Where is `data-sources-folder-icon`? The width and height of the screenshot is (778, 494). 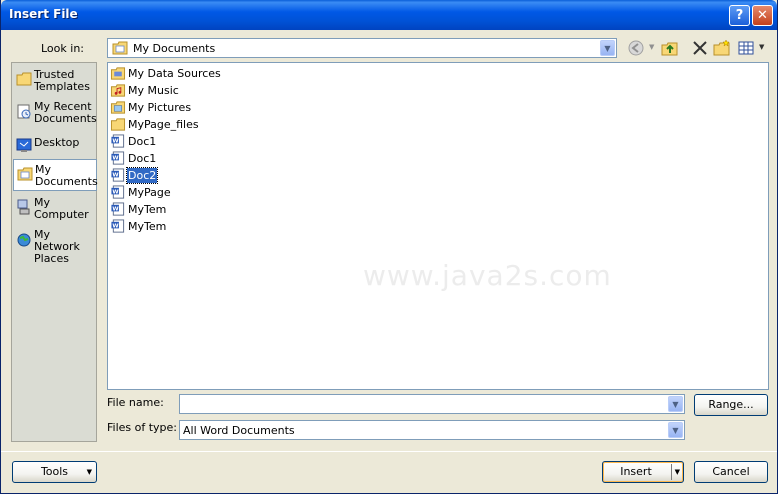 data-sources-folder-icon is located at coordinates (118, 73).